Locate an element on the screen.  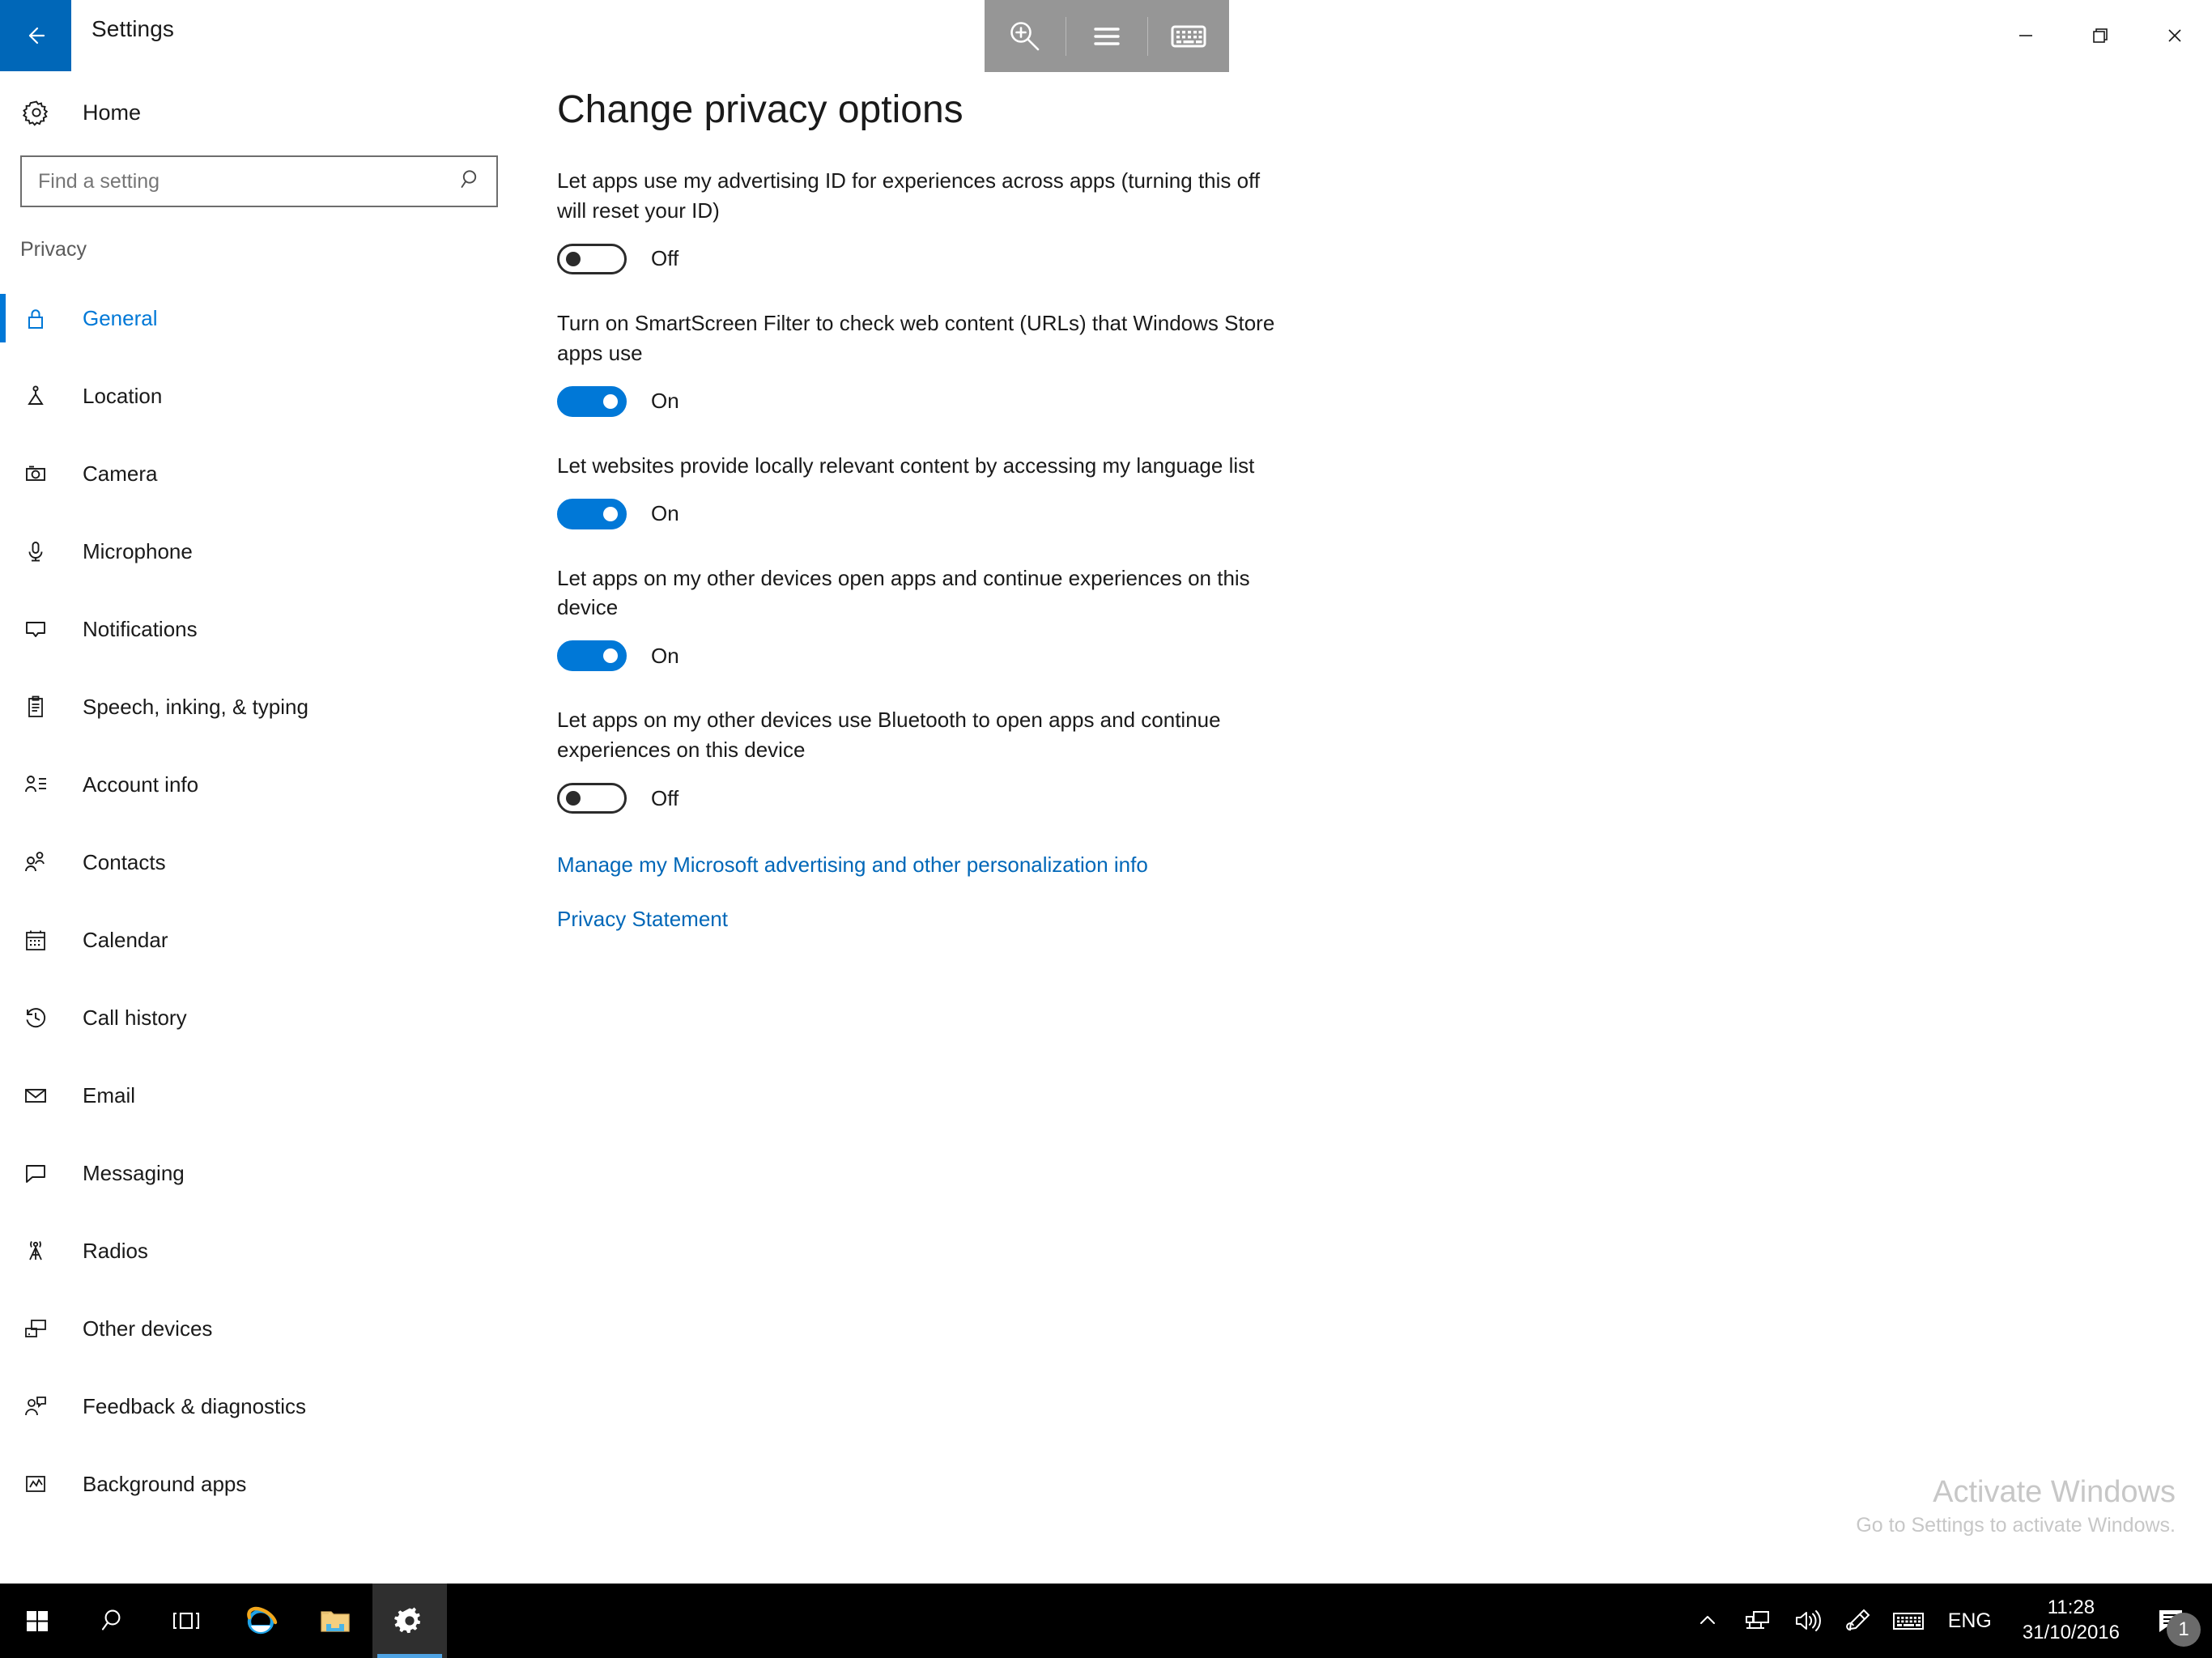
toggle-state-label: On is located at coordinates (665, 513).